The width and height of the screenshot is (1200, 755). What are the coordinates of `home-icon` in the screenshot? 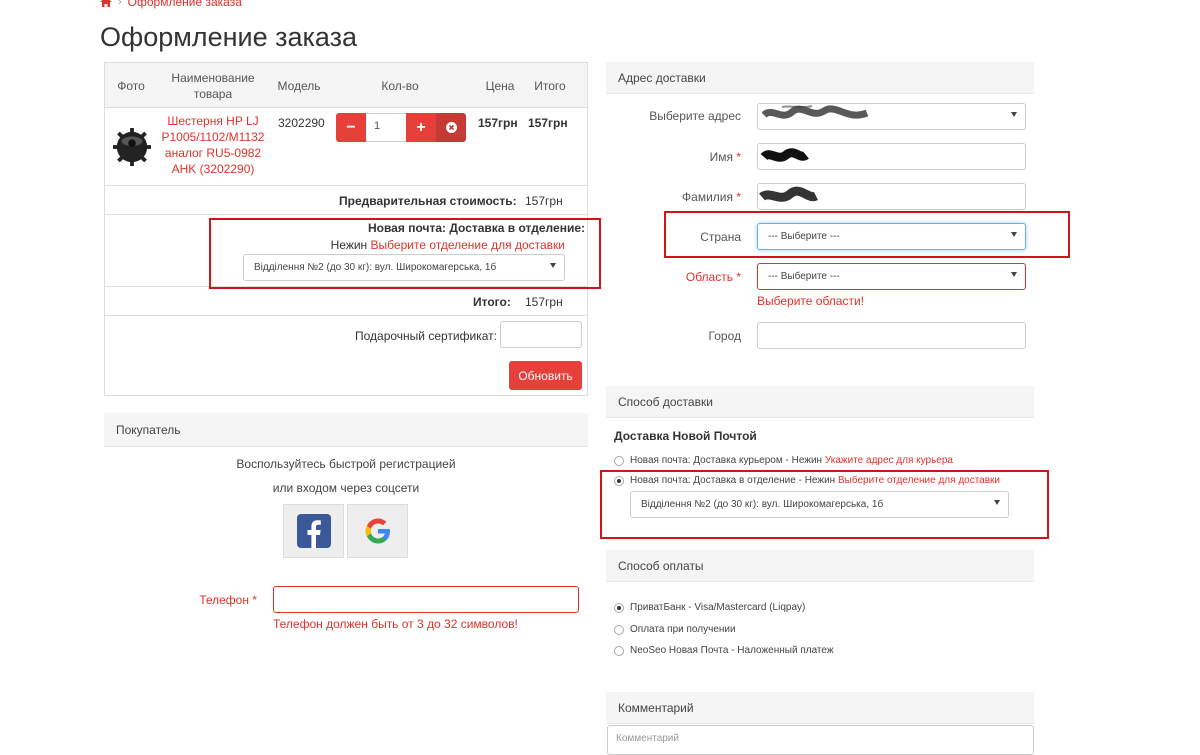 It's located at (106, 3).